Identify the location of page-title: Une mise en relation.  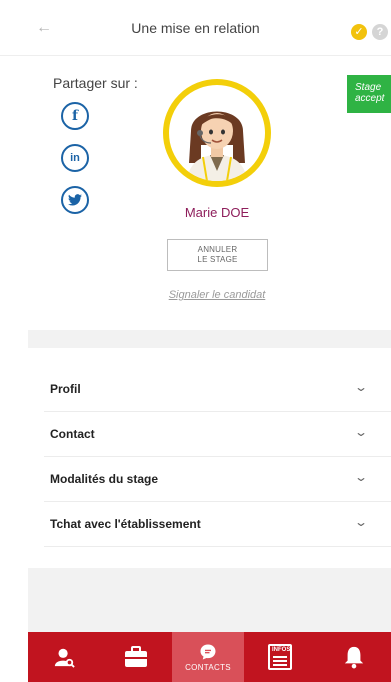
(195, 28).